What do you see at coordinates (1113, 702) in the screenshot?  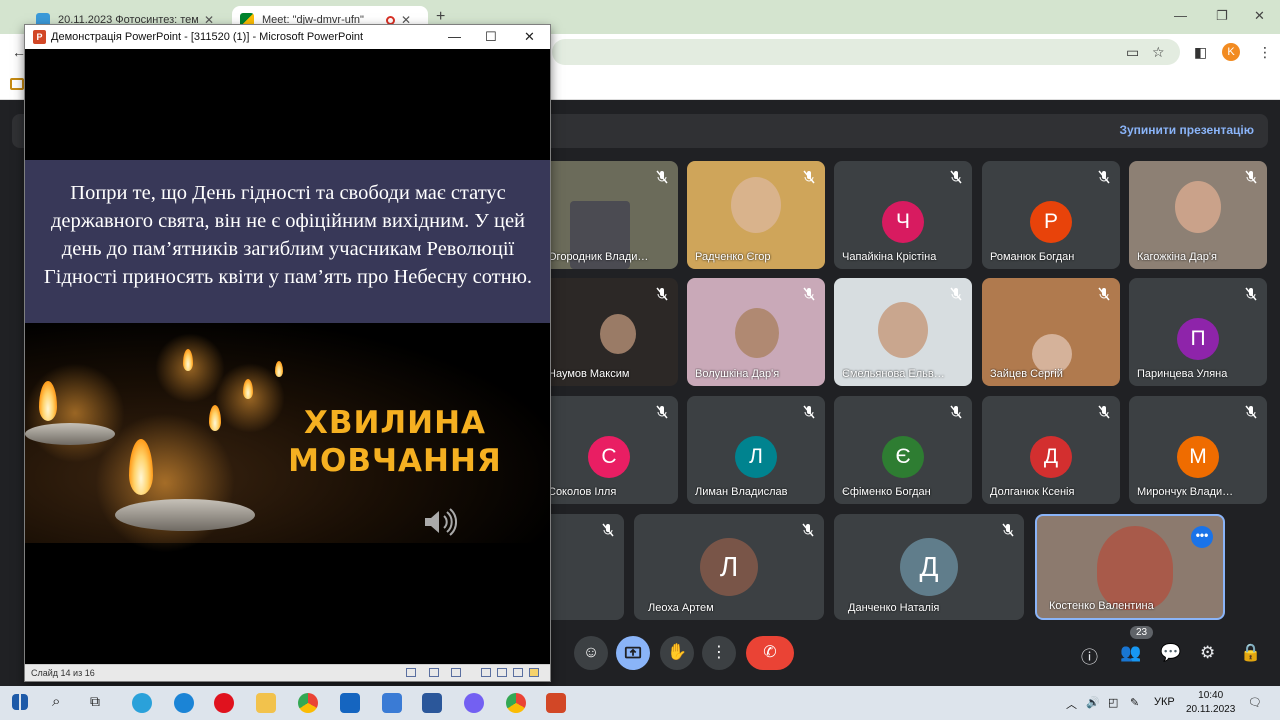 I see `network-icon: ◰` at bounding box center [1113, 702].